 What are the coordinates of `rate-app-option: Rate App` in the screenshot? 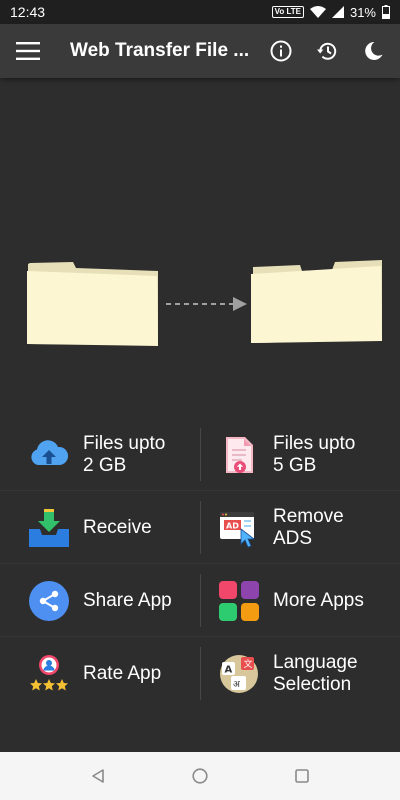 It's located at (100, 673).